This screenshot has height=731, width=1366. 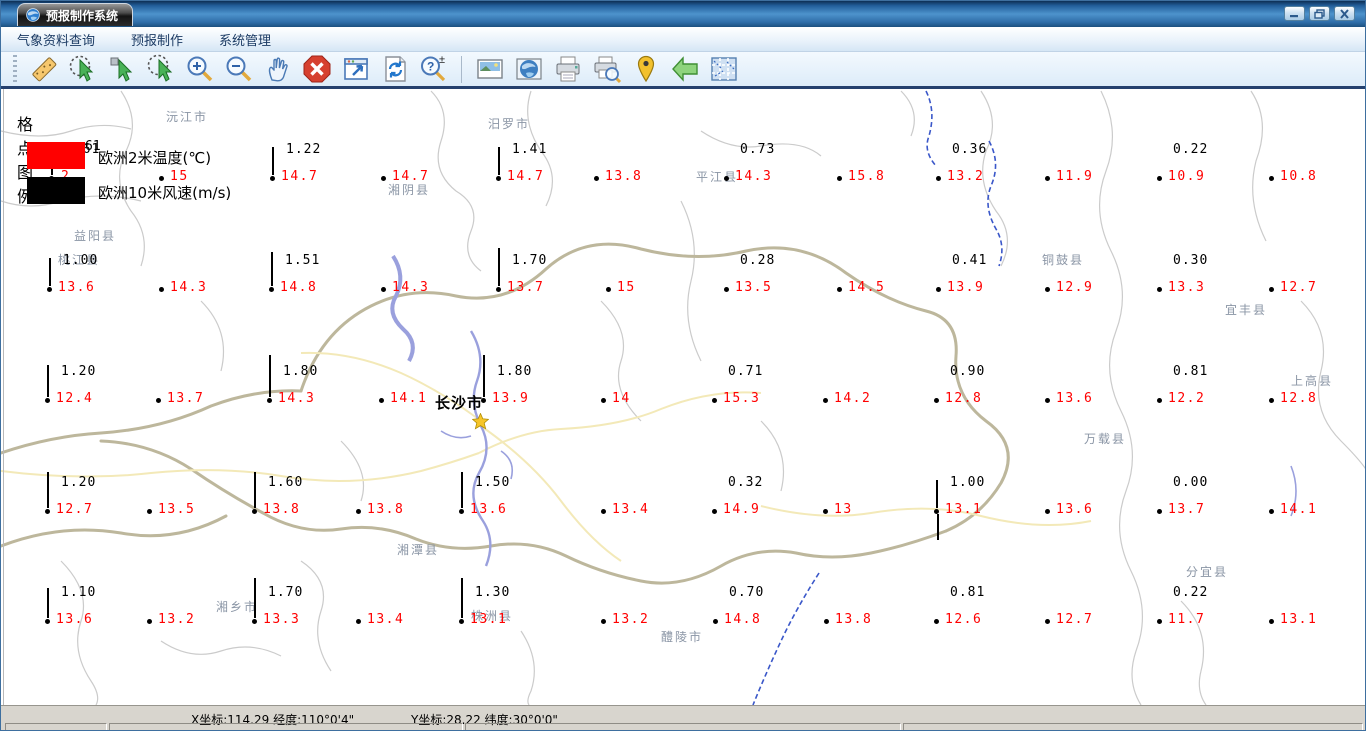 I want to click on temperature-value: 12.8, so click(x=1299, y=398).